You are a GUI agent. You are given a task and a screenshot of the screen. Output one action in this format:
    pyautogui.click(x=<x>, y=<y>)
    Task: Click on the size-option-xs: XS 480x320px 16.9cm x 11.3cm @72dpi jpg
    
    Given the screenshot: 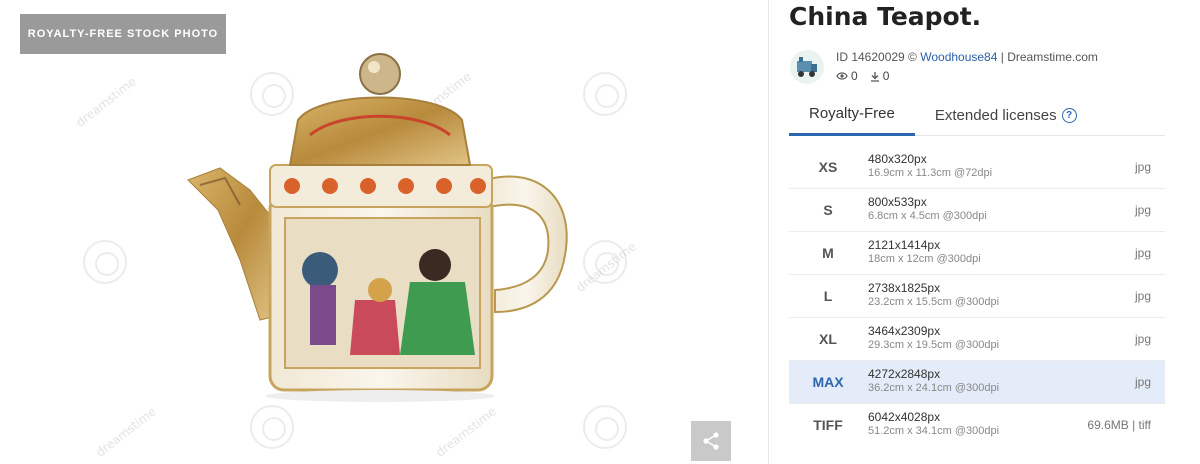 What is the action you would take?
    pyautogui.click(x=977, y=167)
    